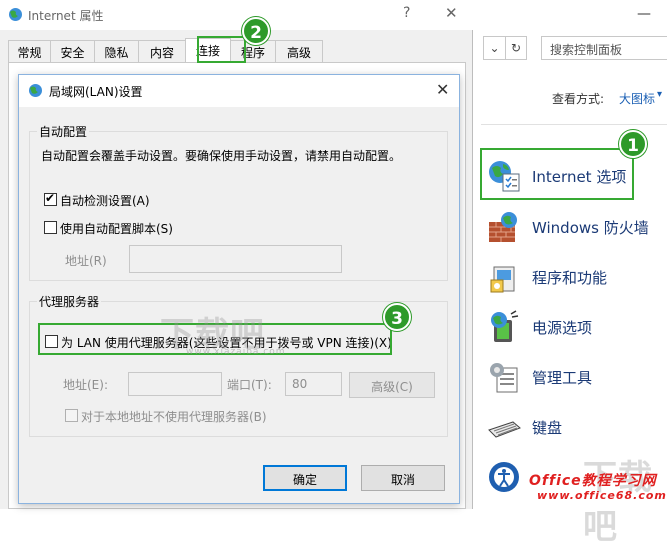  I want to click on close-button: ✕, so click(451, 13).